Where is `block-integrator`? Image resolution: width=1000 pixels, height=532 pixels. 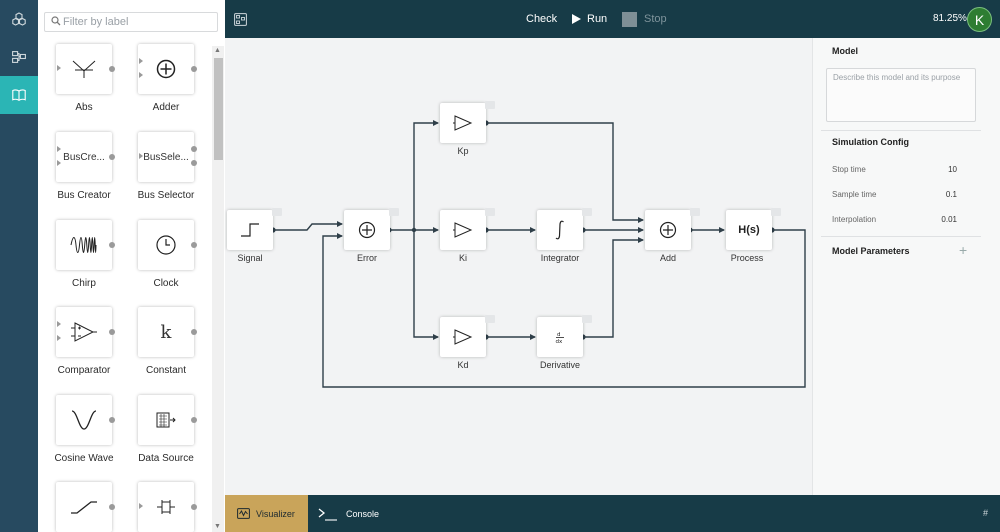 block-integrator is located at coordinates (564, 229).